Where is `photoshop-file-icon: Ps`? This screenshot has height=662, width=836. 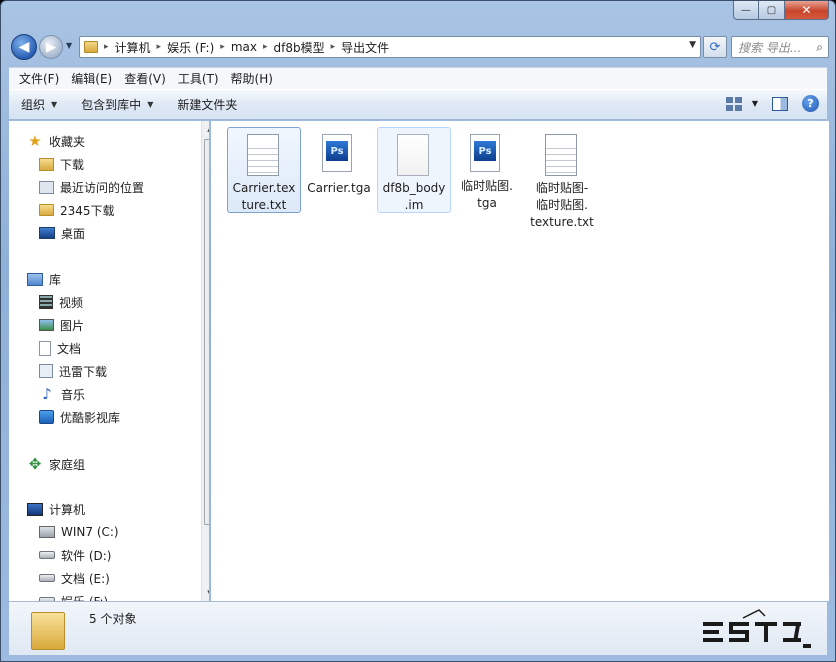
photoshop-file-icon: Ps is located at coordinates (487, 154).